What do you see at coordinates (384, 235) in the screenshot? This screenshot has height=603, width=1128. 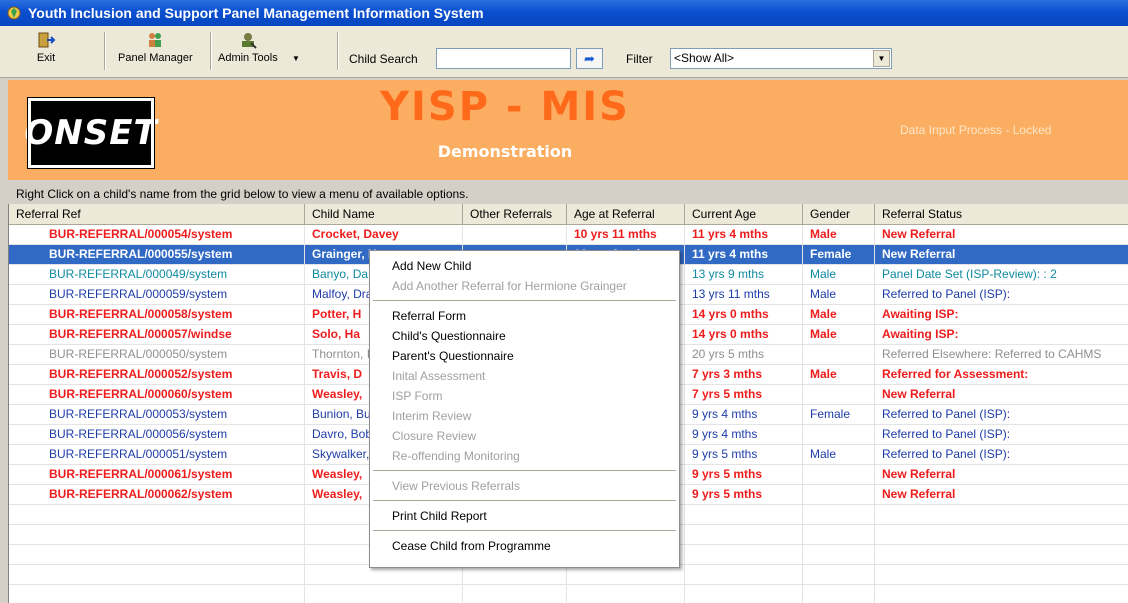 I see `table-cell: Crocket, Davey` at bounding box center [384, 235].